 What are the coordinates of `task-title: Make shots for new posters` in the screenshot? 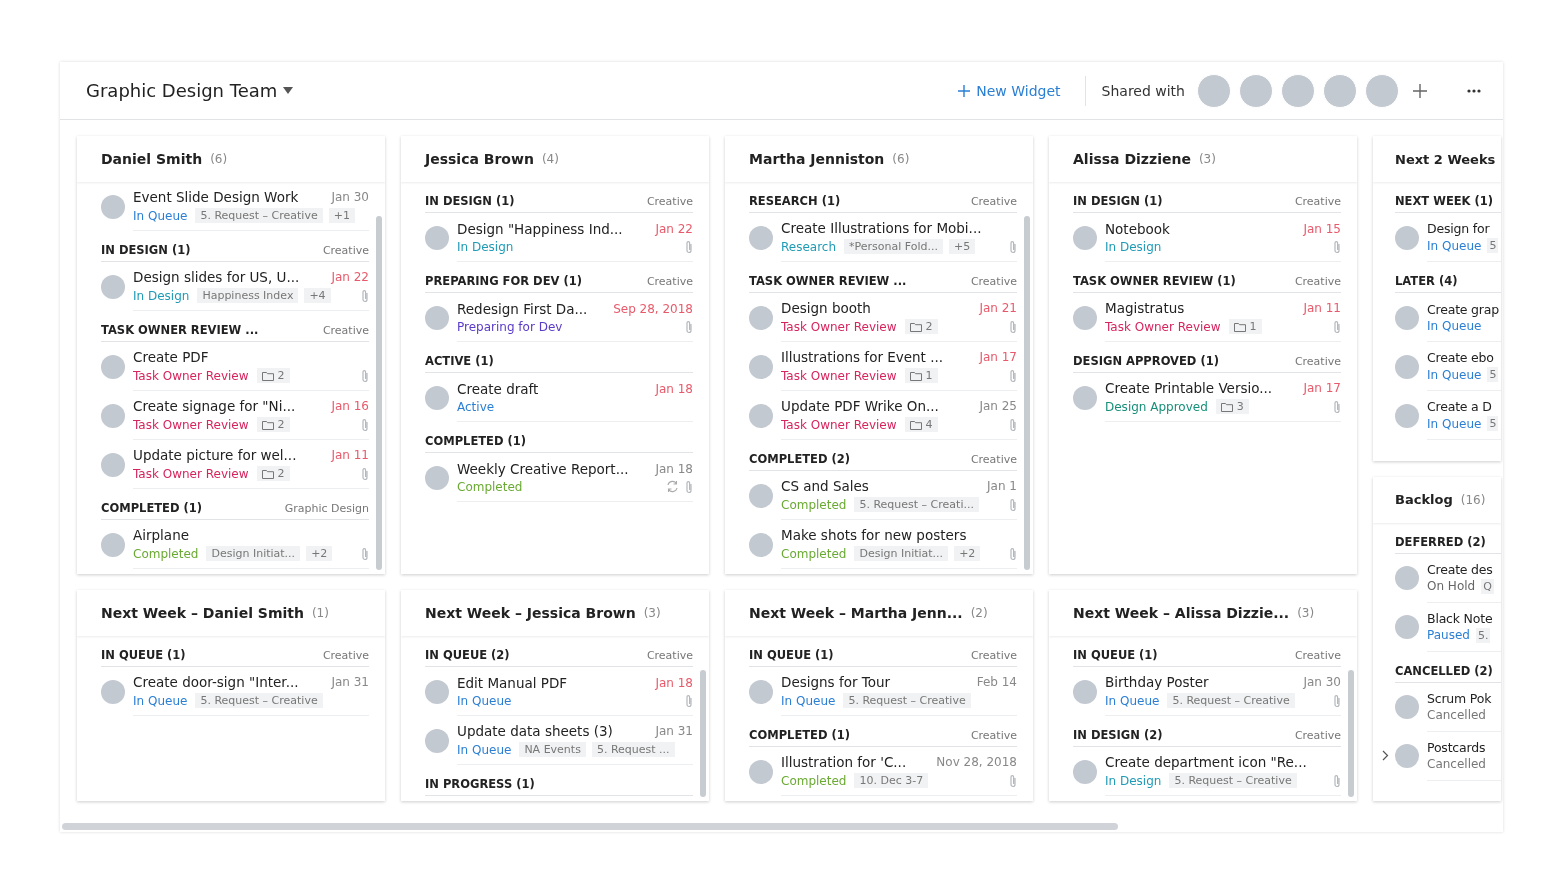 It's located at (899, 535).